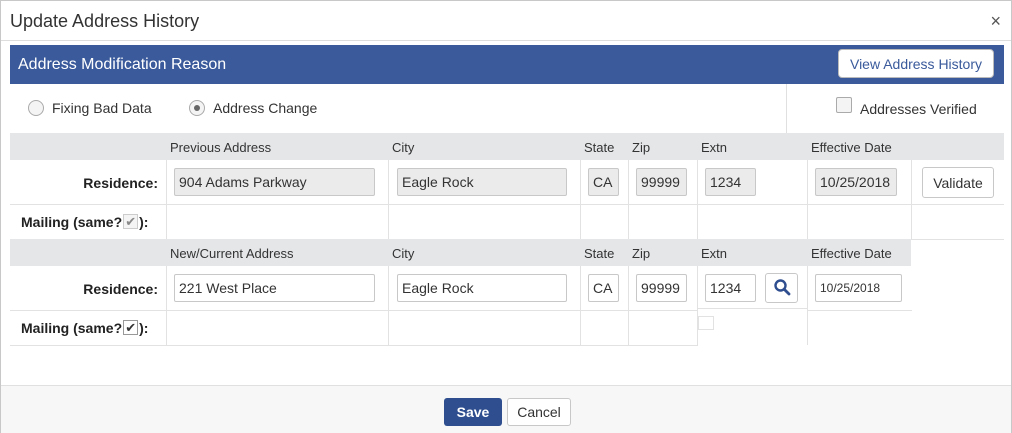 The image size is (1012, 433). What do you see at coordinates (661, 288) in the screenshot?
I see `current-zip-field` at bounding box center [661, 288].